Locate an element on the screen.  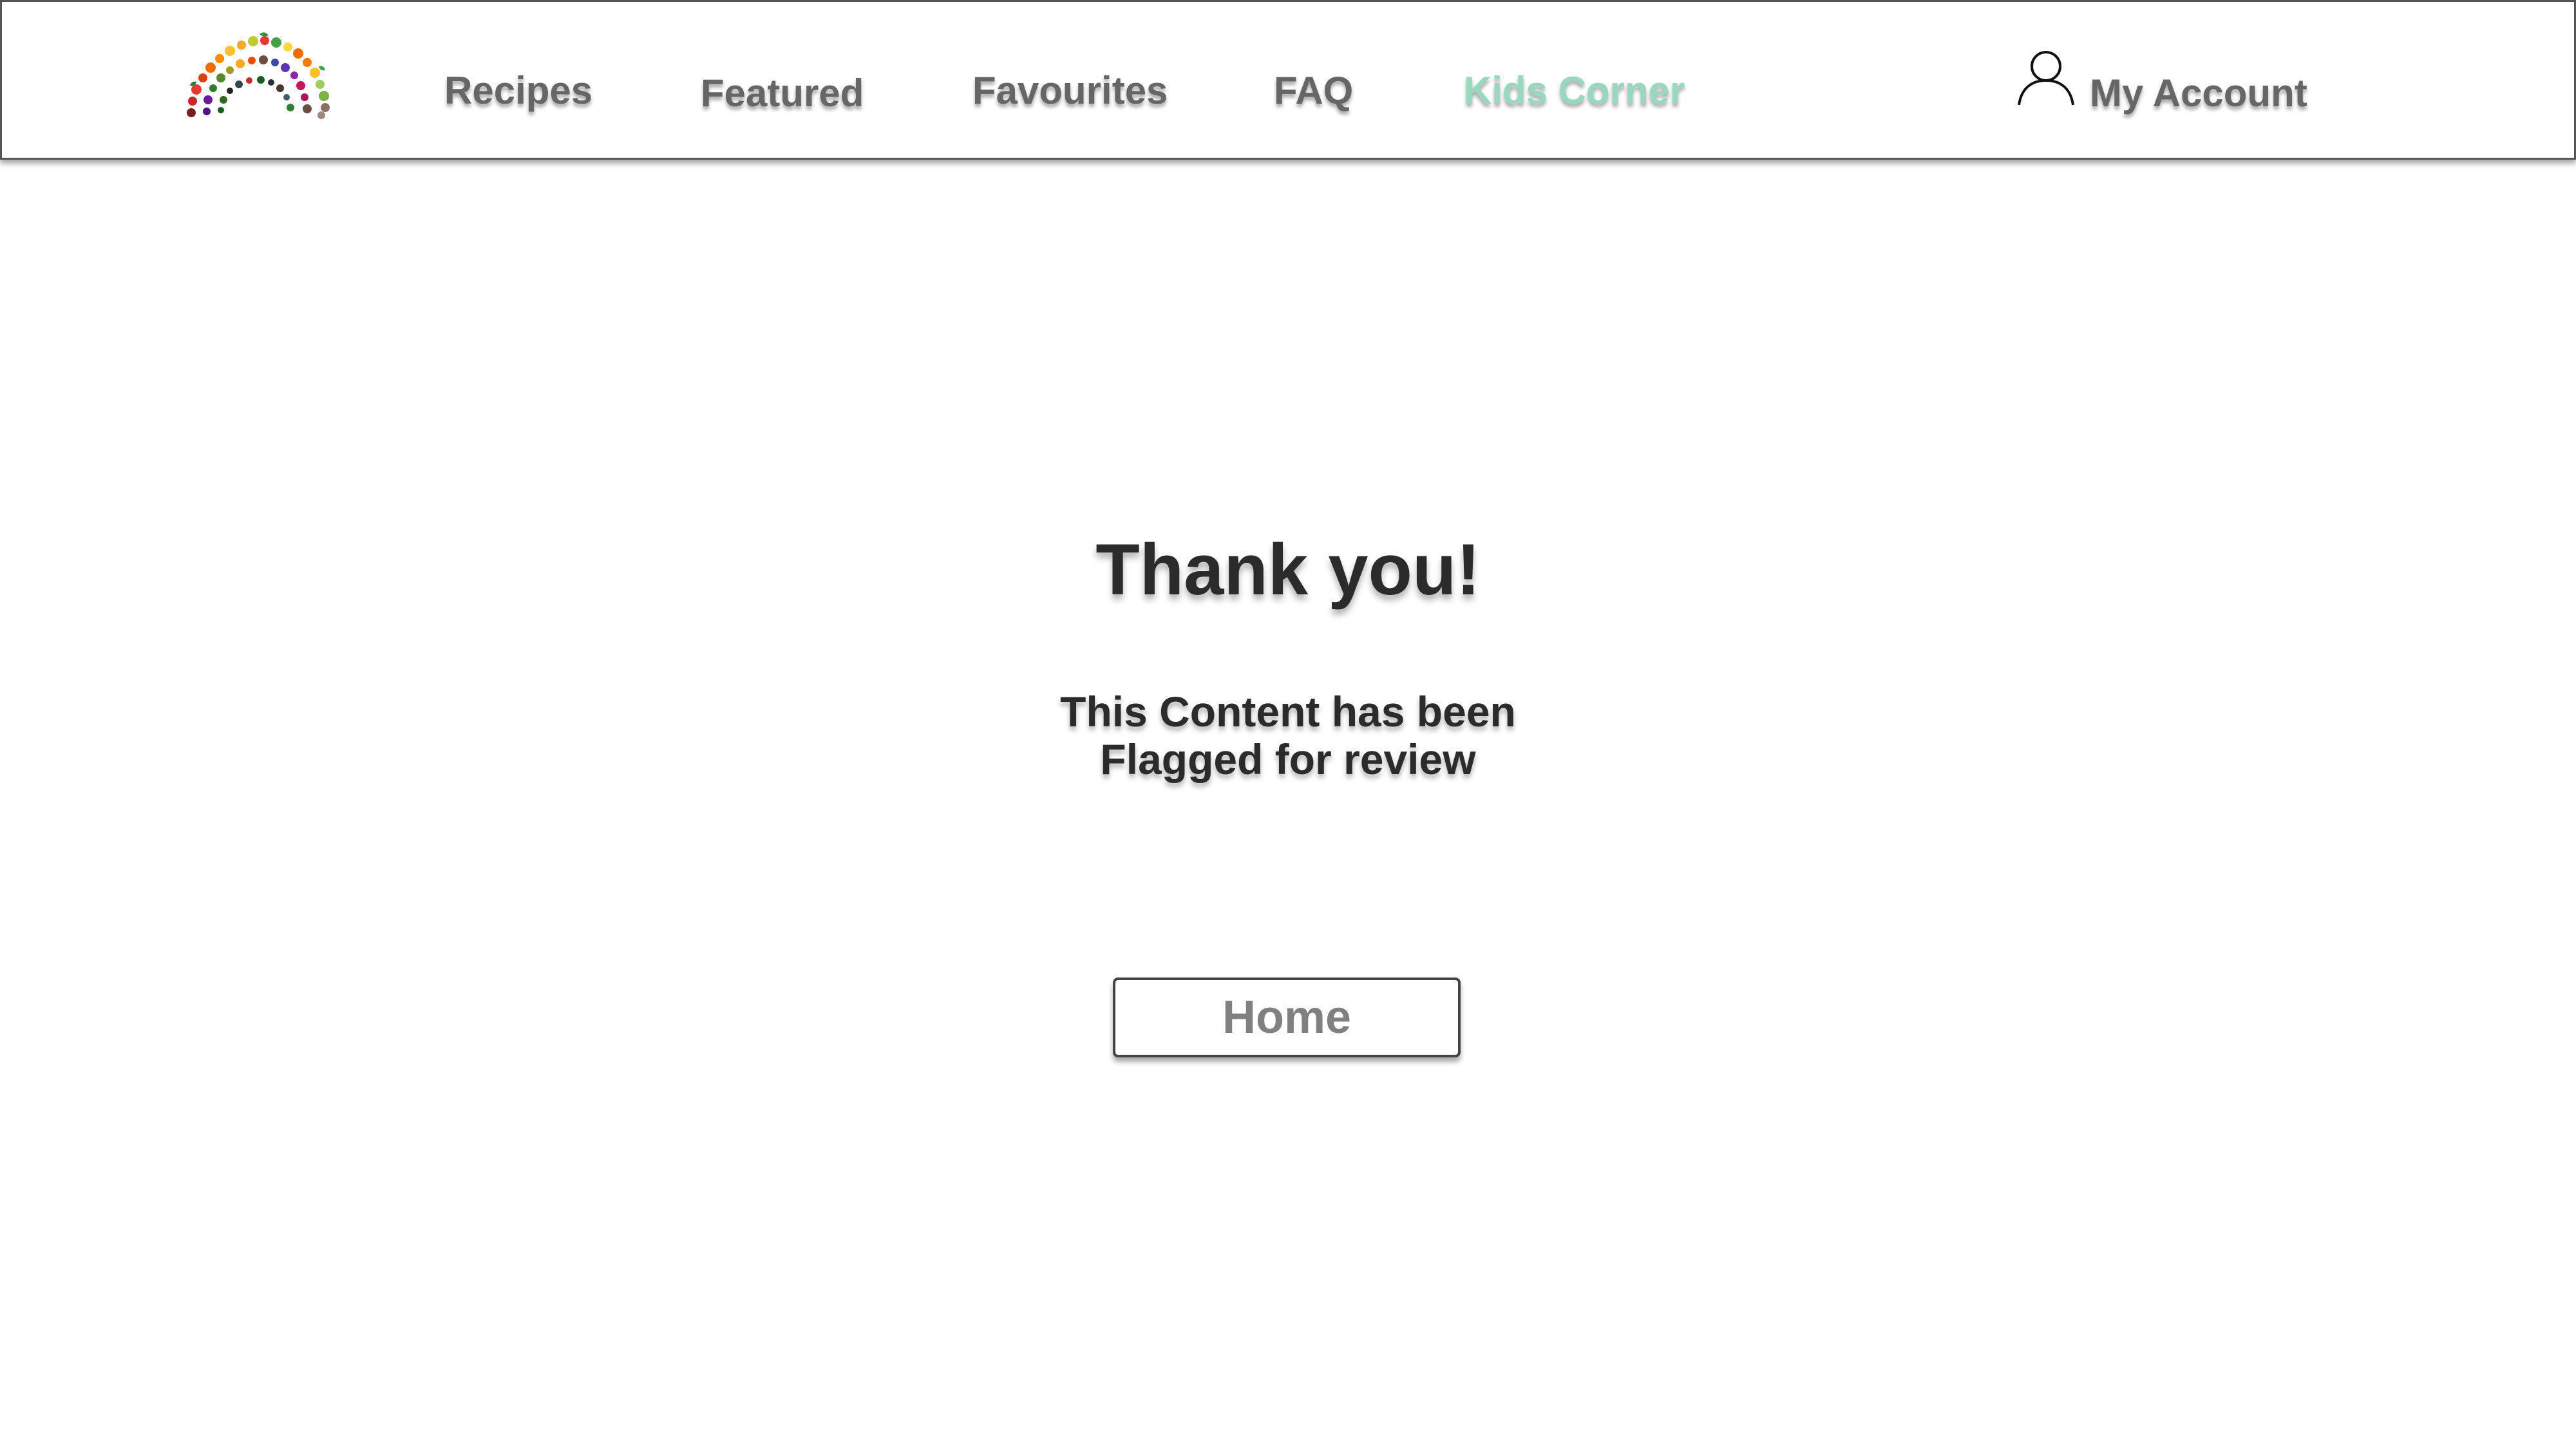
logo-middle-arc is located at coordinates (257, 85).